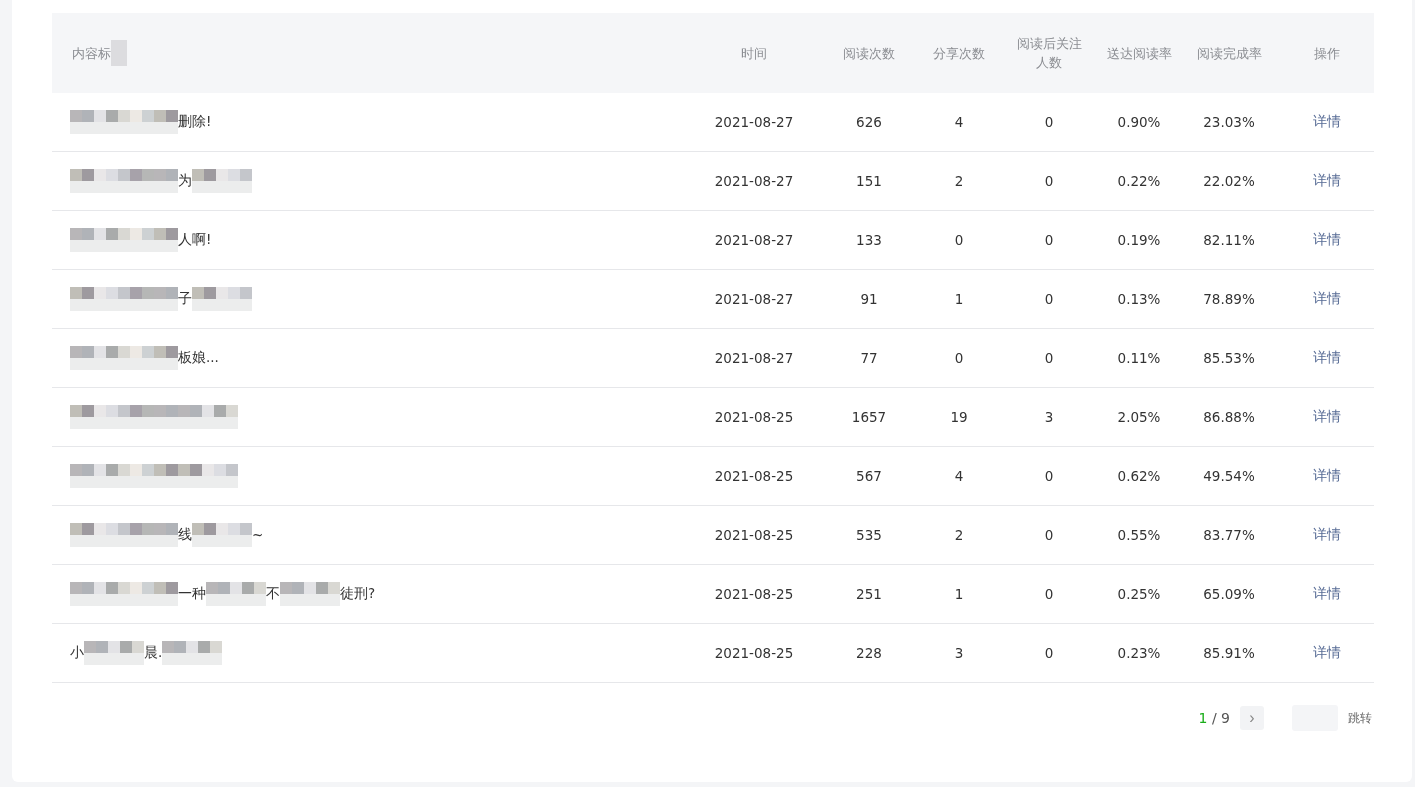  What do you see at coordinates (869, 417) in the screenshot?
I see `table-cell: 1657` at bounding box center [869, 417].